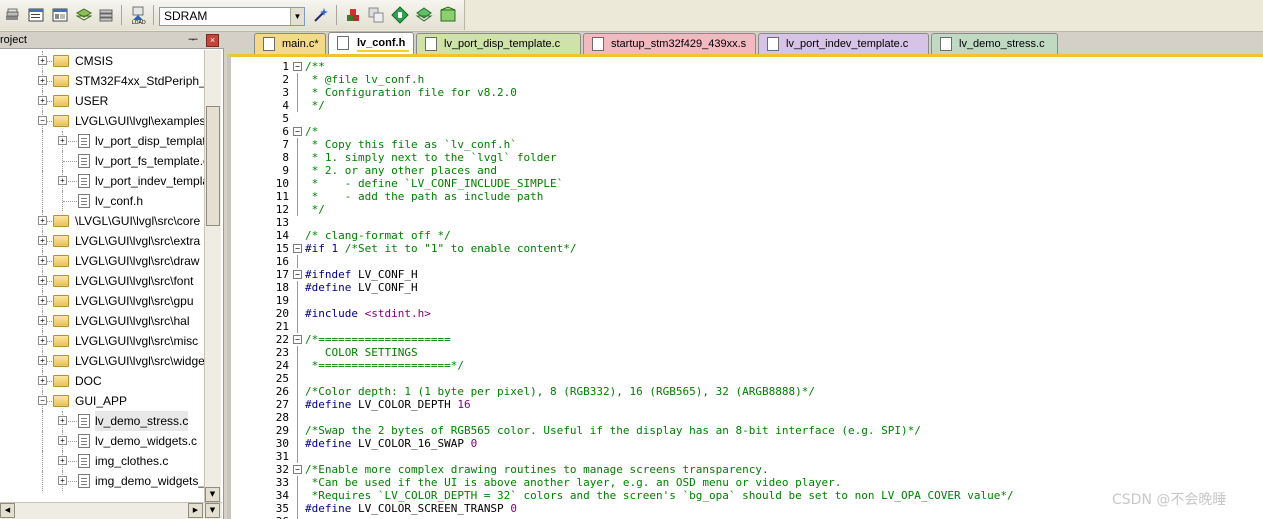 The height and width of the screenshot is (519, 1263). I want to click on layers-icon, so click(84, 15).